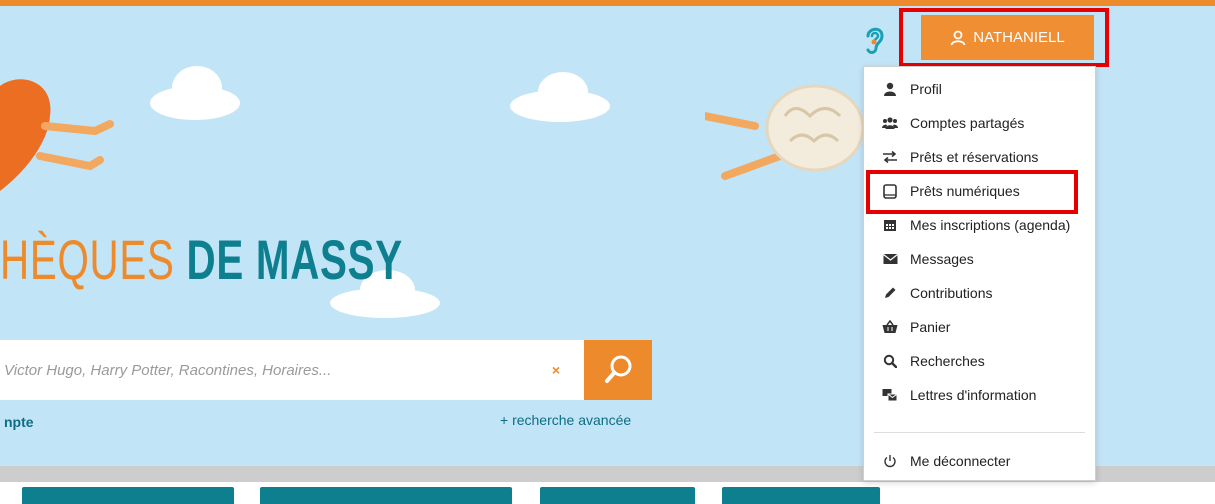  Describe the element at coordinates (890, 157) in the screenshot. I see `exchange-icon` at that location.